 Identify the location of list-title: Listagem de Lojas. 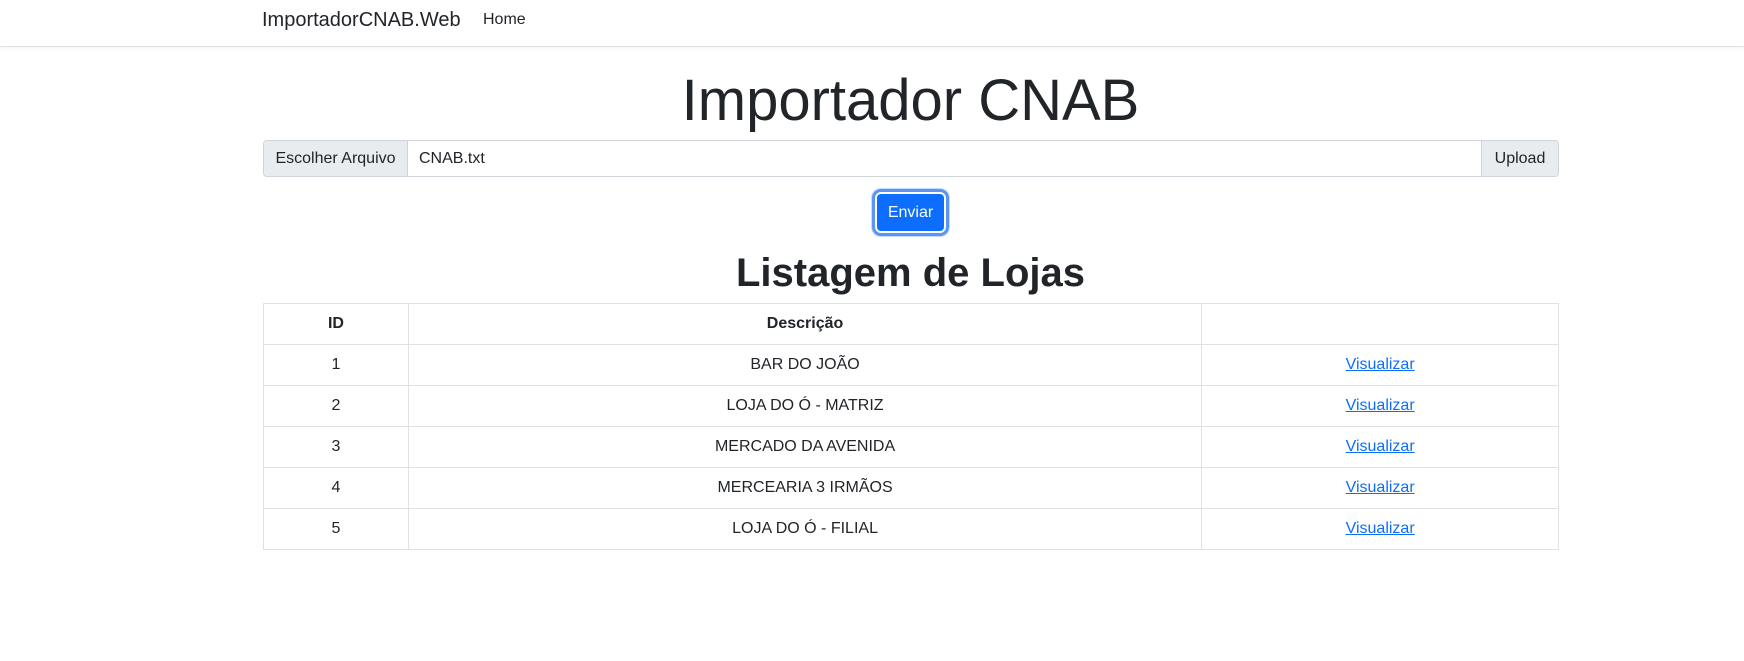
(910, 273).